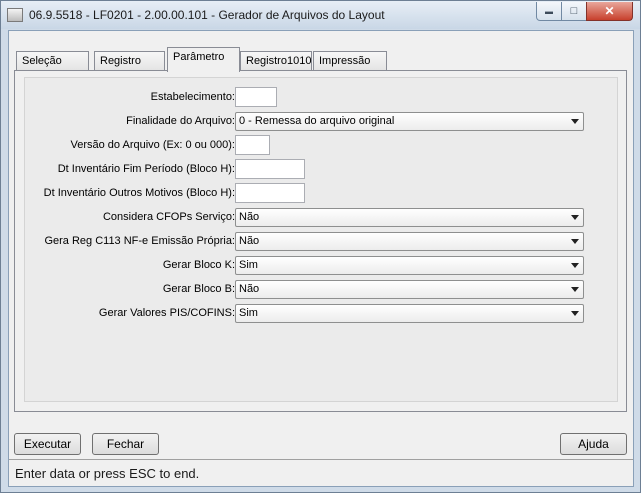 The height and width of the screenshot is (493, 641). I want to click on finalidade-select: 0 - Remessa do arquivo original, so click(409, 121).